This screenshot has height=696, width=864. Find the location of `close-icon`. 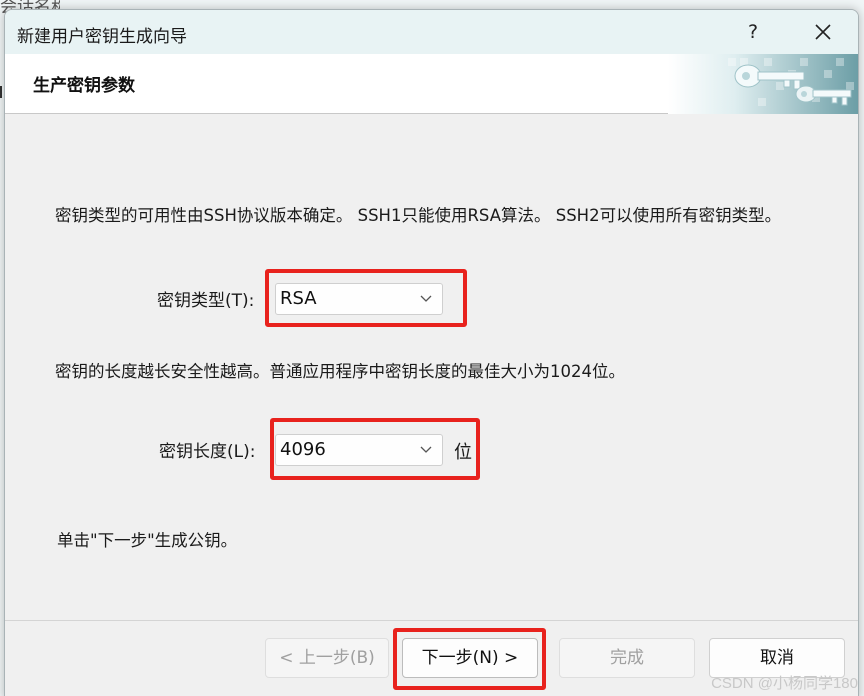

close-icon is located at coordinates (823, 32).